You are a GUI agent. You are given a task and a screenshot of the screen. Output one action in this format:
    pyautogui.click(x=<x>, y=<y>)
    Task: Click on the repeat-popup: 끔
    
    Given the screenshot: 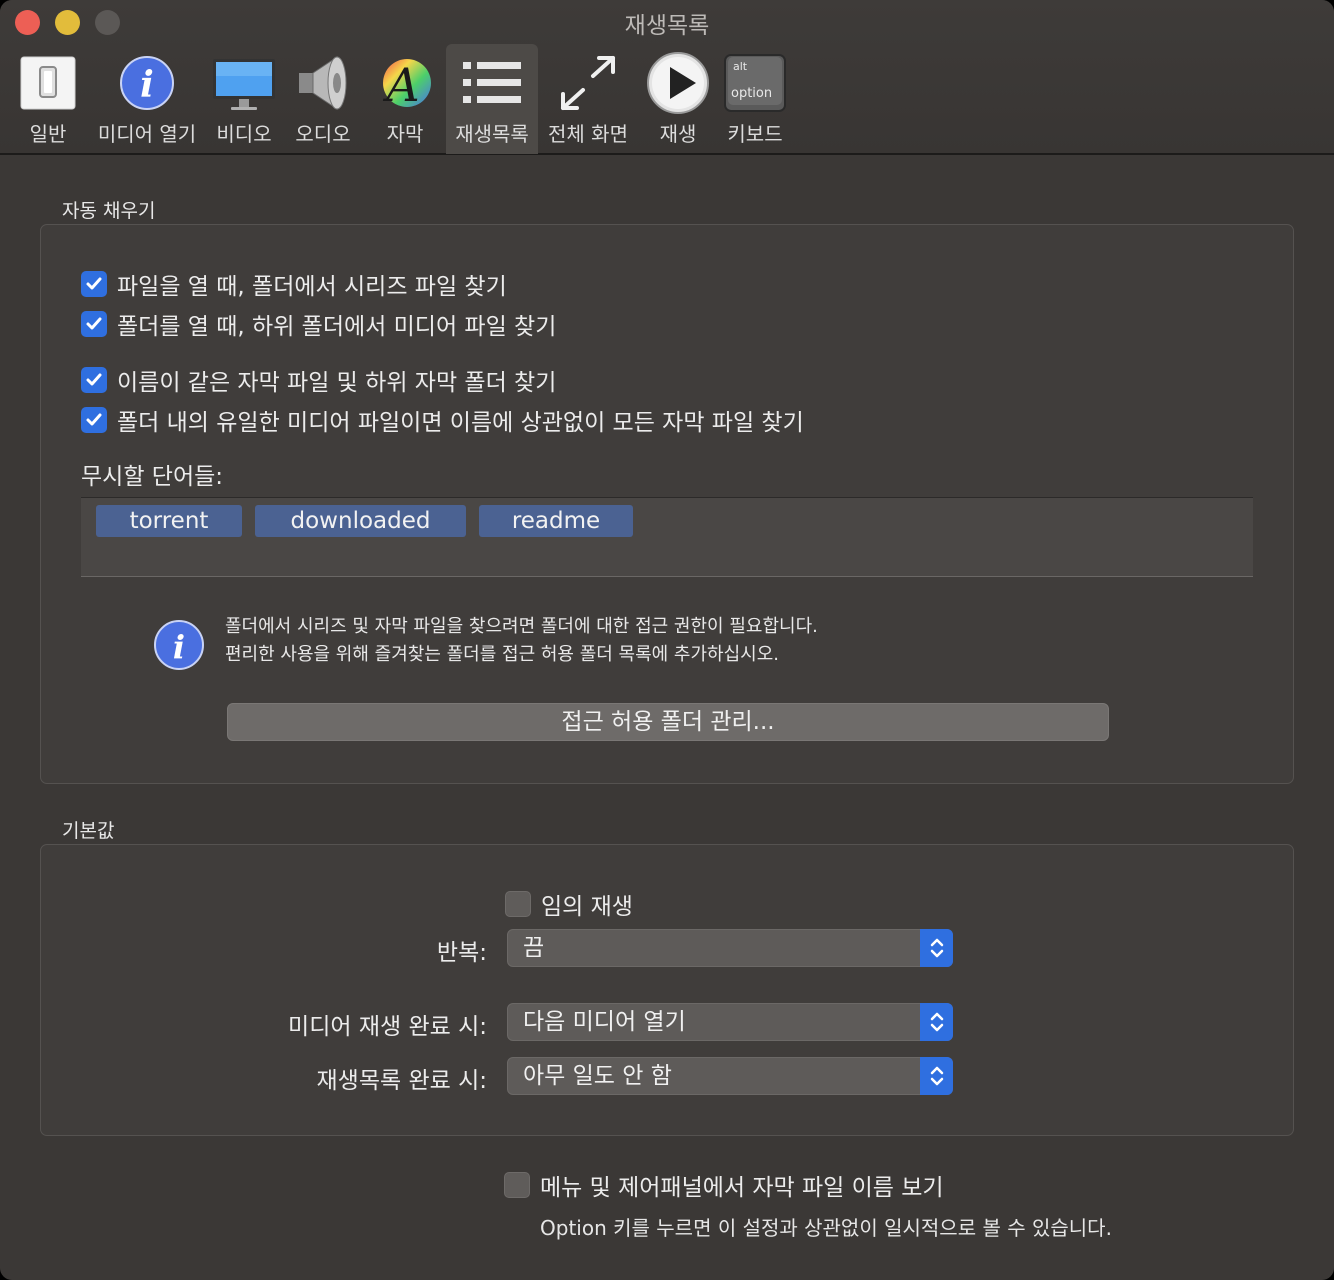 What is the action you would take?
    pyautogui.click(x=730, y=948)
    